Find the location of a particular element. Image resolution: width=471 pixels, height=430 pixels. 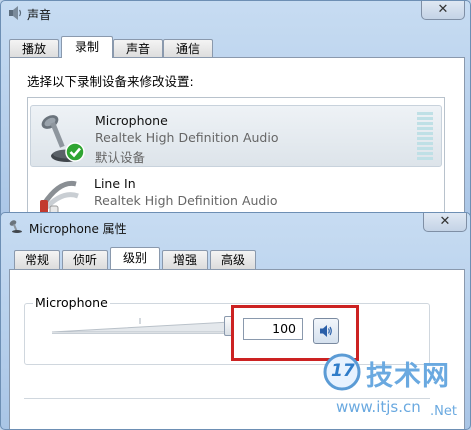

device-name: Line In is located at coordinates (115, 183).